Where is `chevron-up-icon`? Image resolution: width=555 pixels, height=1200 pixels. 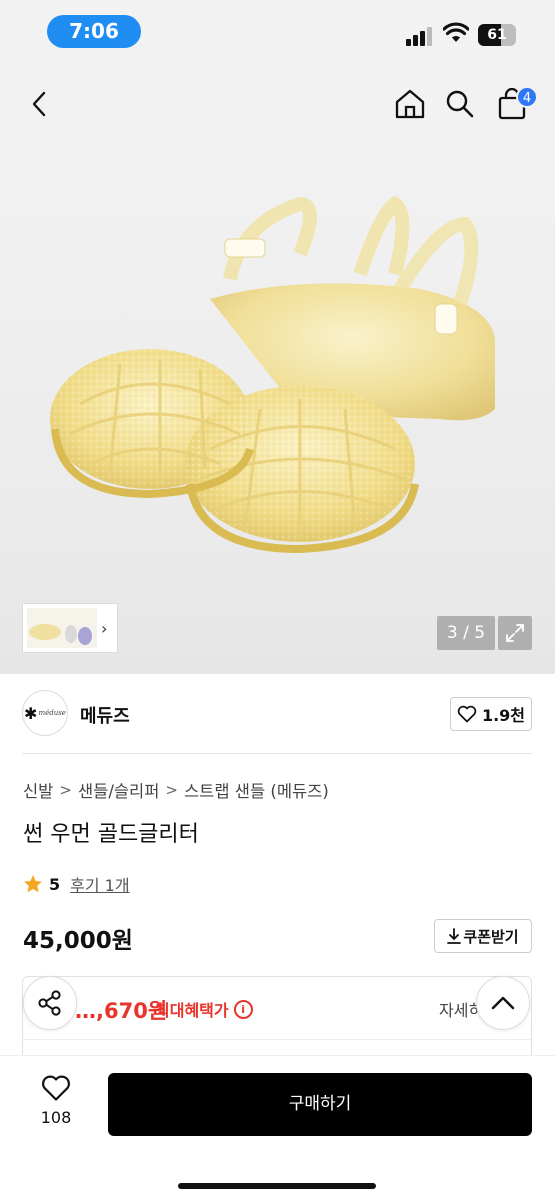 chevron-up-icon is located at coordinates (503, 1003).